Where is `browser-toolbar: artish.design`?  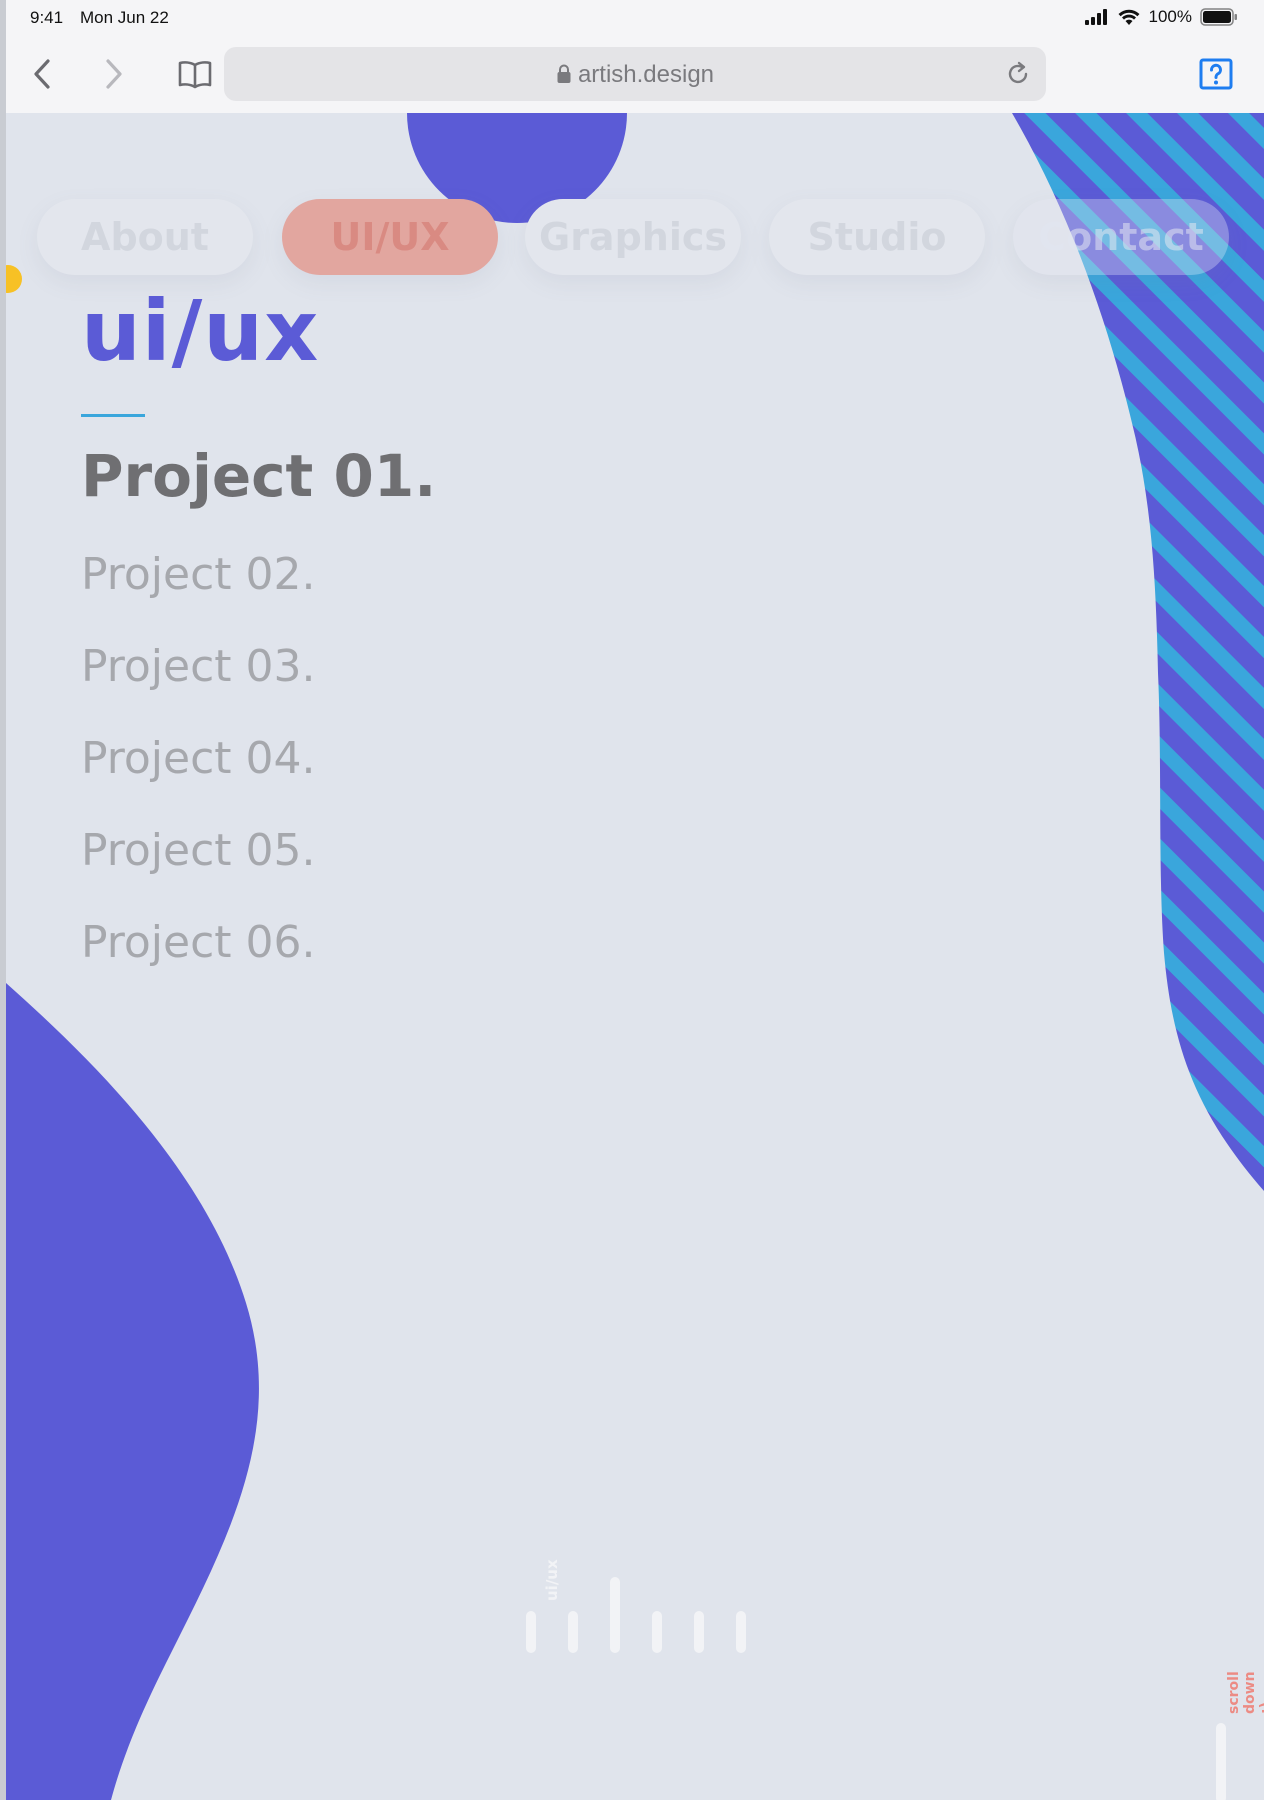 browser-toolbar: artish.design is located at coordinates (632, 74).